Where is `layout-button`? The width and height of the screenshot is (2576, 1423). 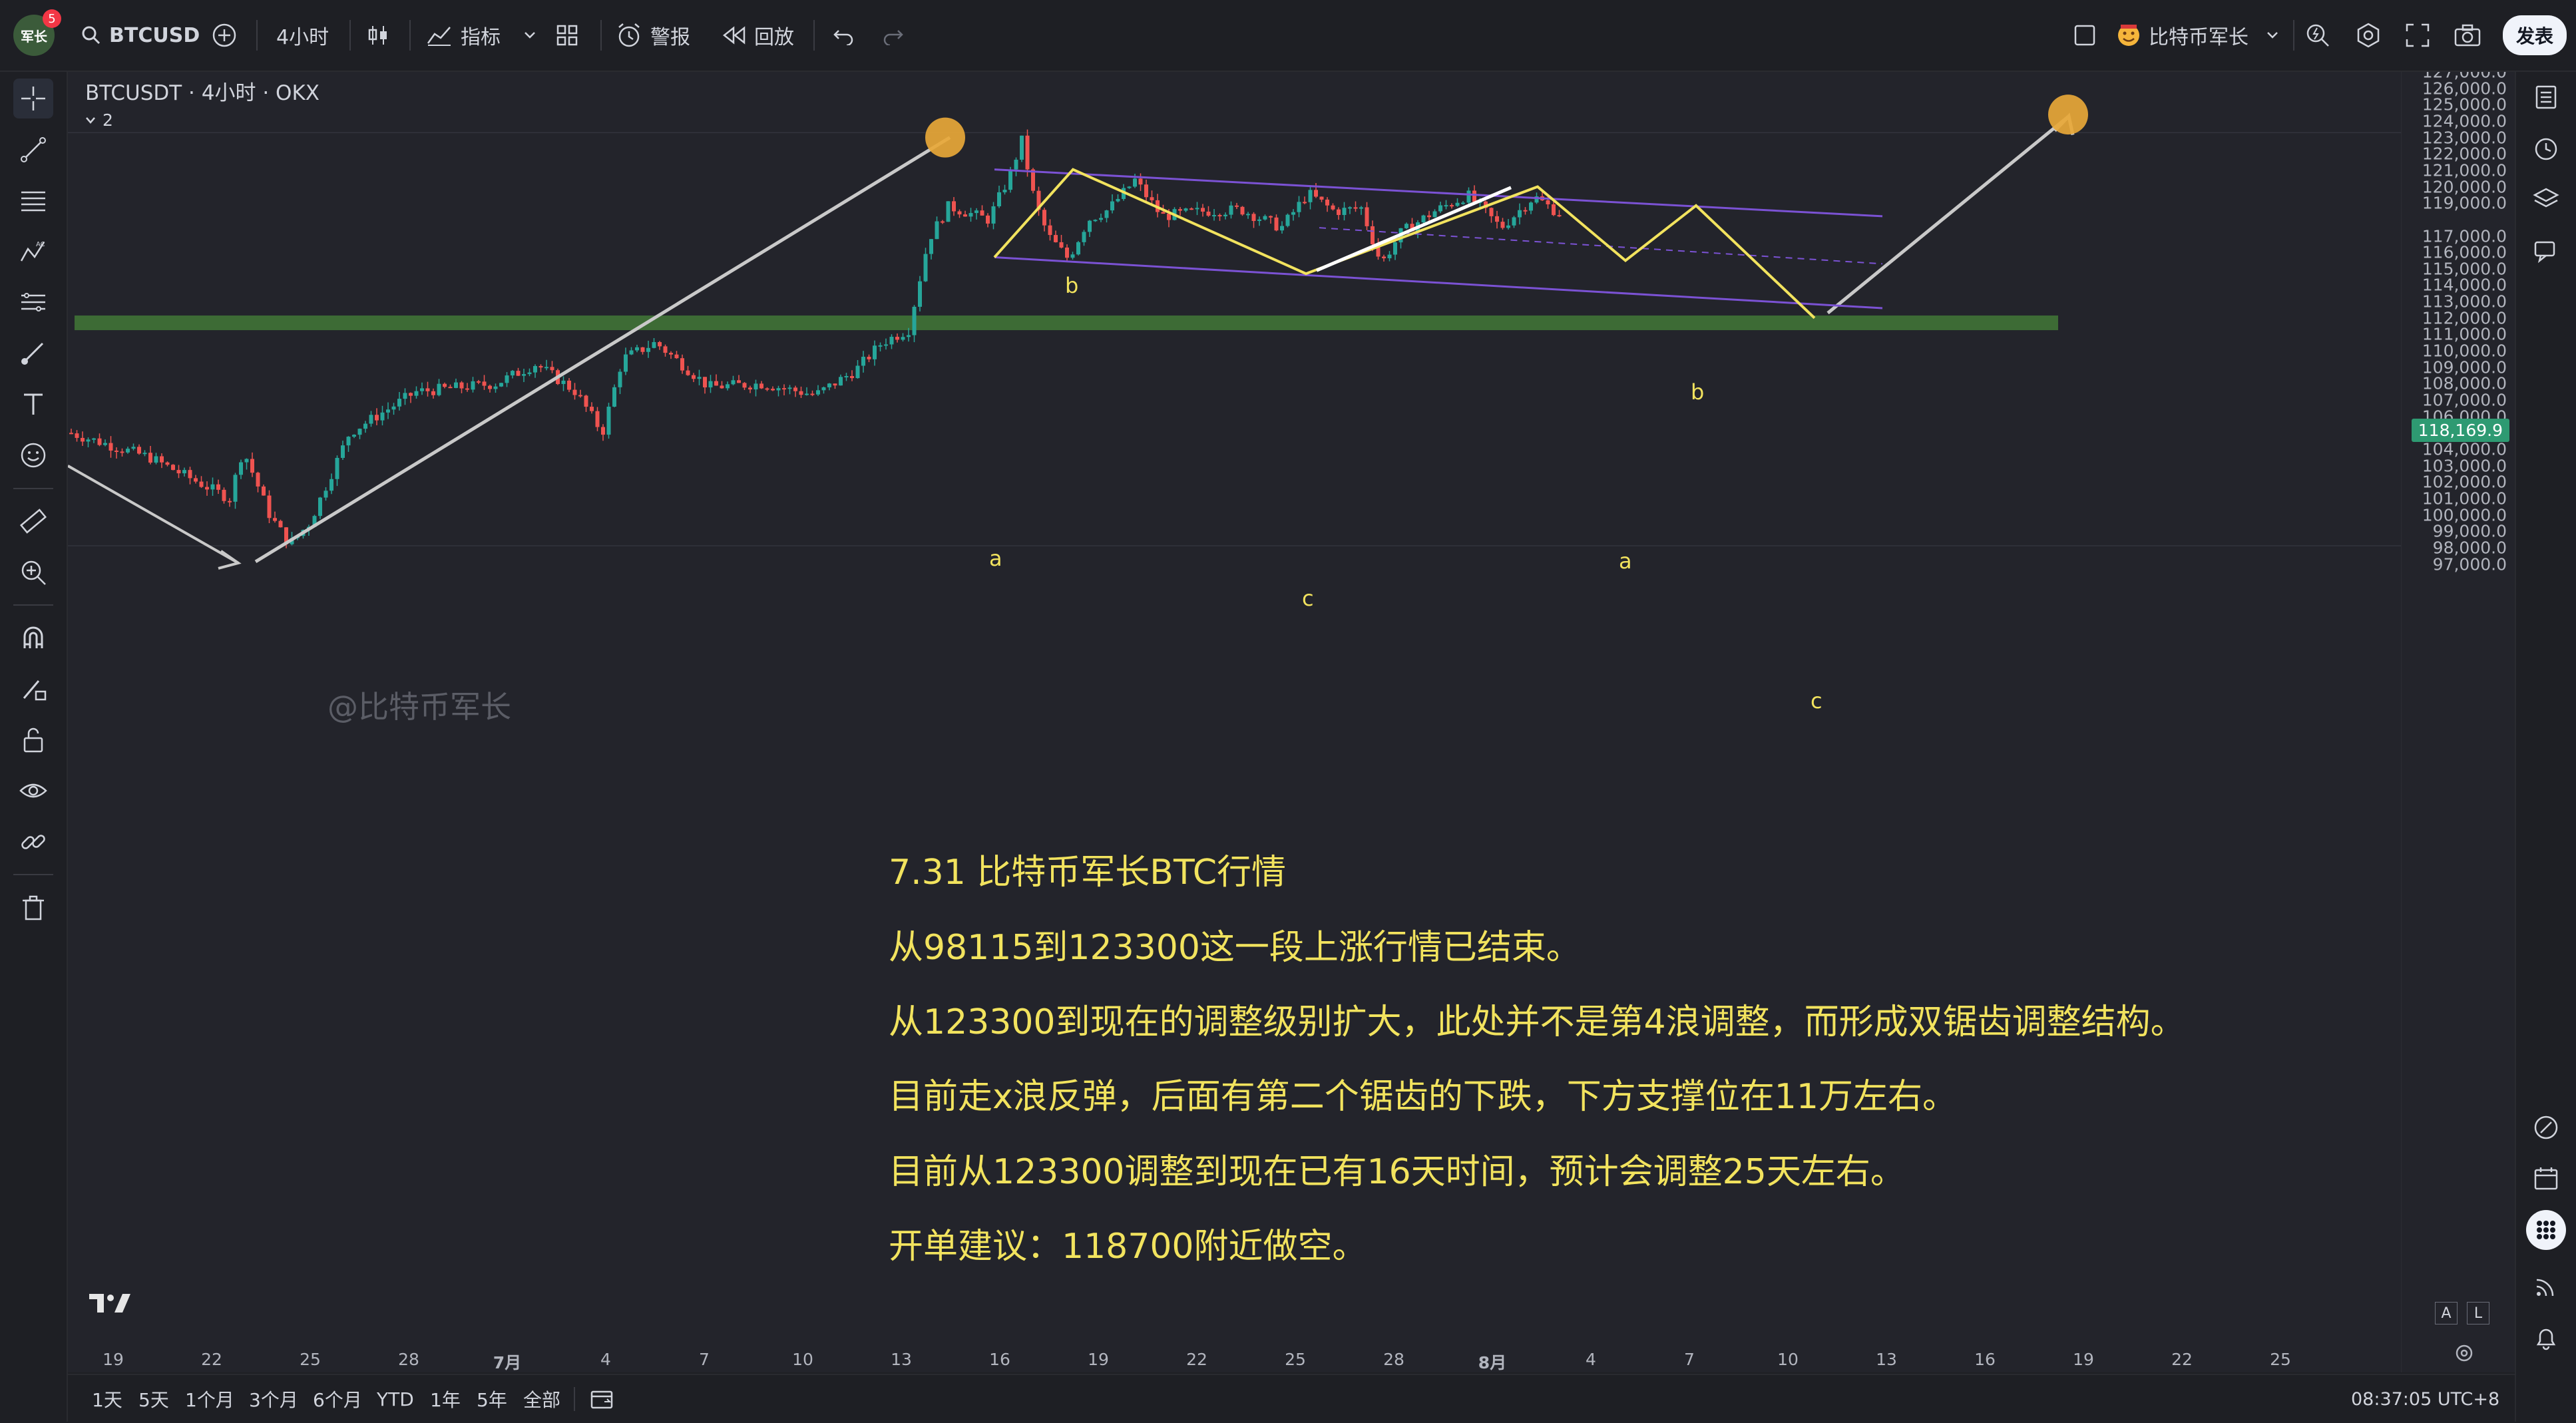 layout-button is located at coordinates (567, 35).